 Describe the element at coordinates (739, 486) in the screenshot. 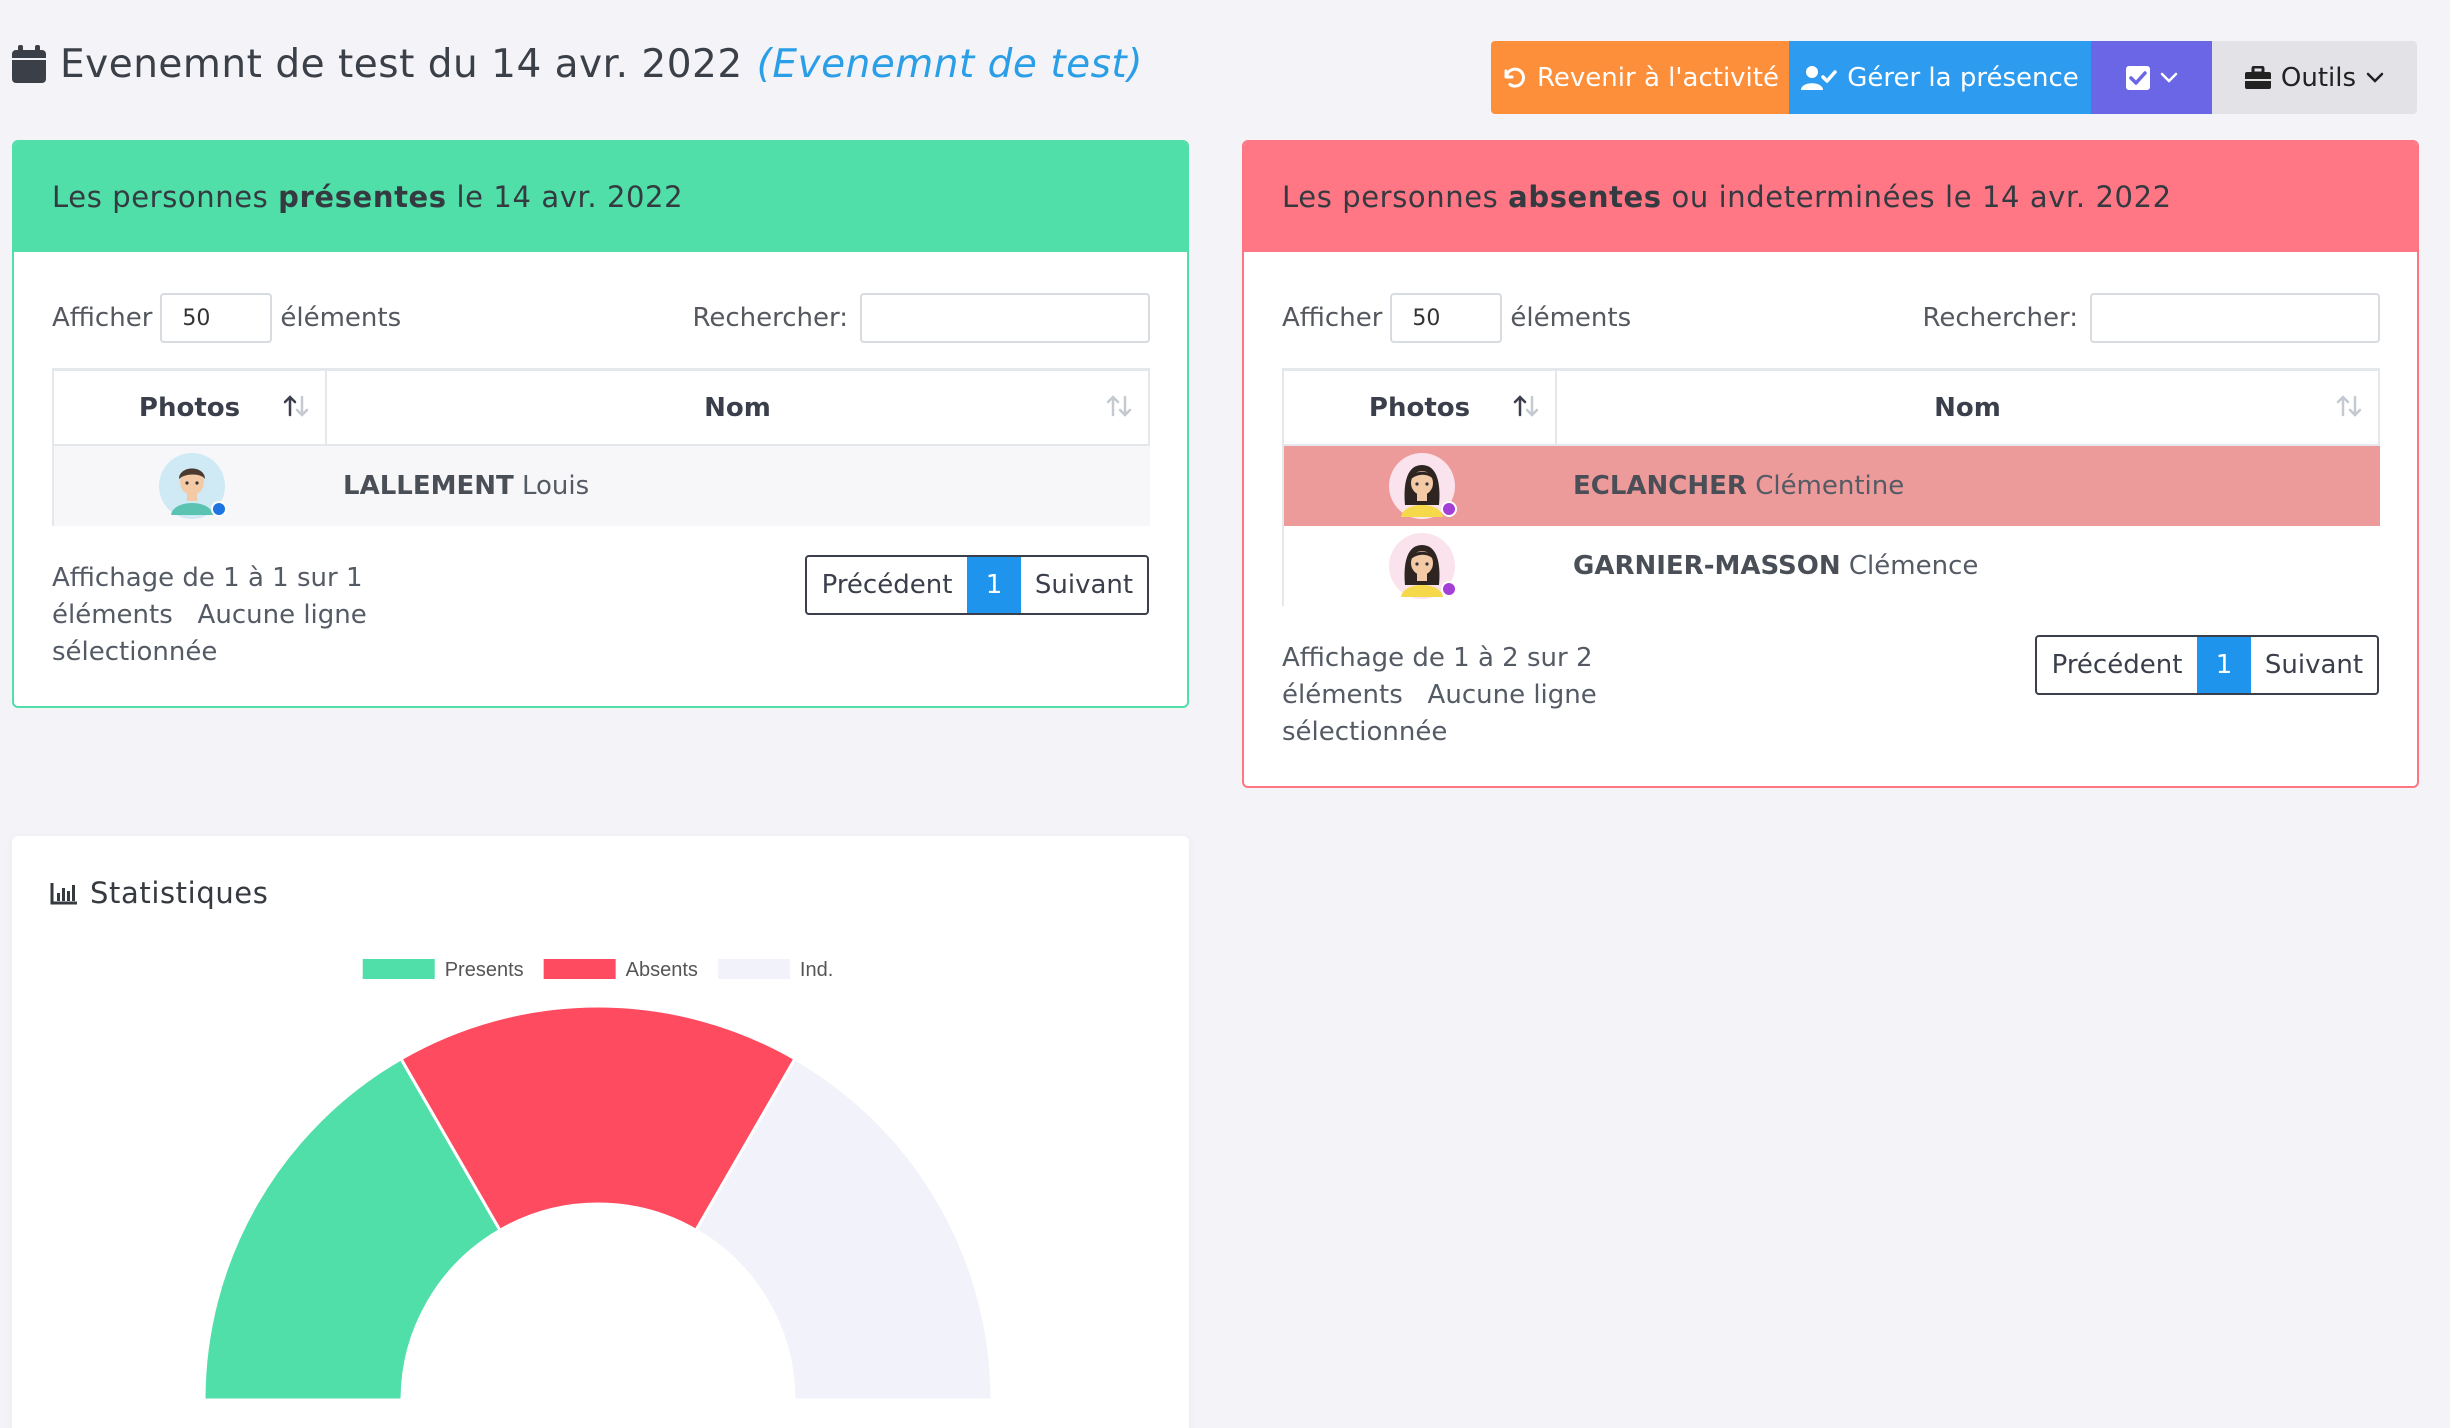

I see `name-cell: LALLEMENT Louis` at that location.